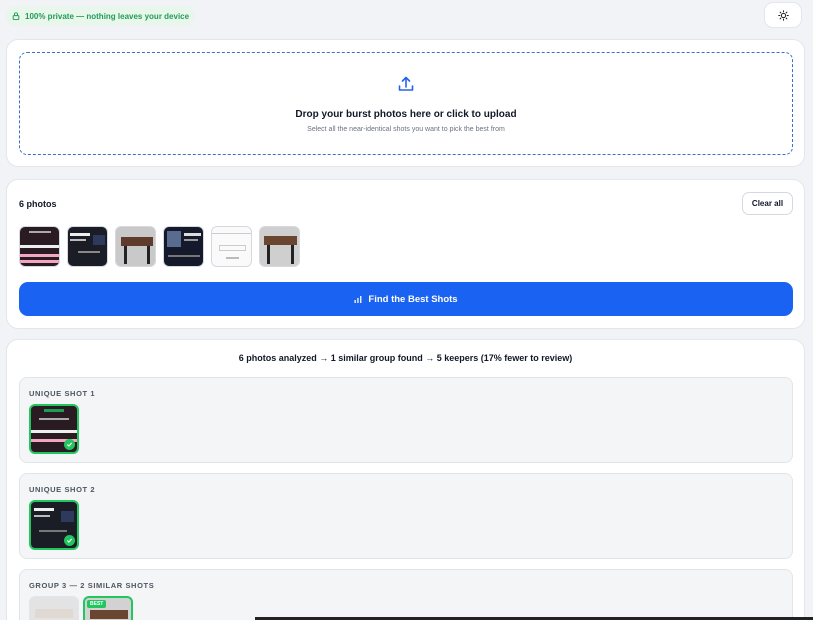  What do you see at coordinates (108, 608) in the screenshot?
I see `best-thumbnail: BEST` at bounding box center [108, 608].